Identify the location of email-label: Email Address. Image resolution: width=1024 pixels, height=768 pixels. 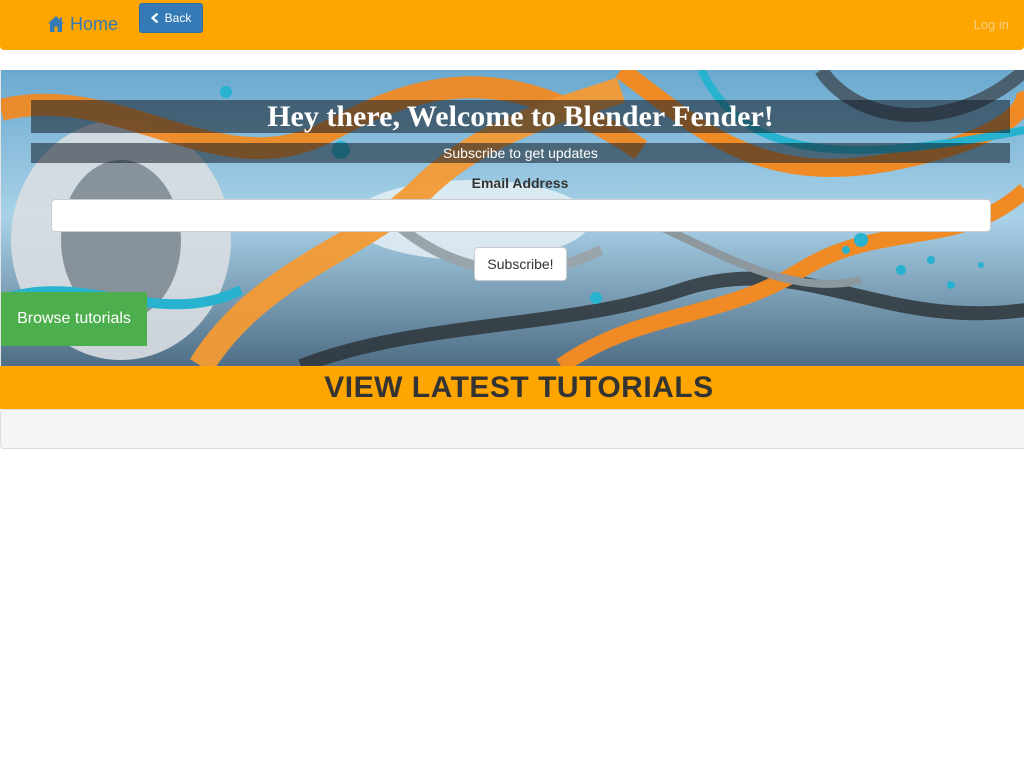
(520, 183).